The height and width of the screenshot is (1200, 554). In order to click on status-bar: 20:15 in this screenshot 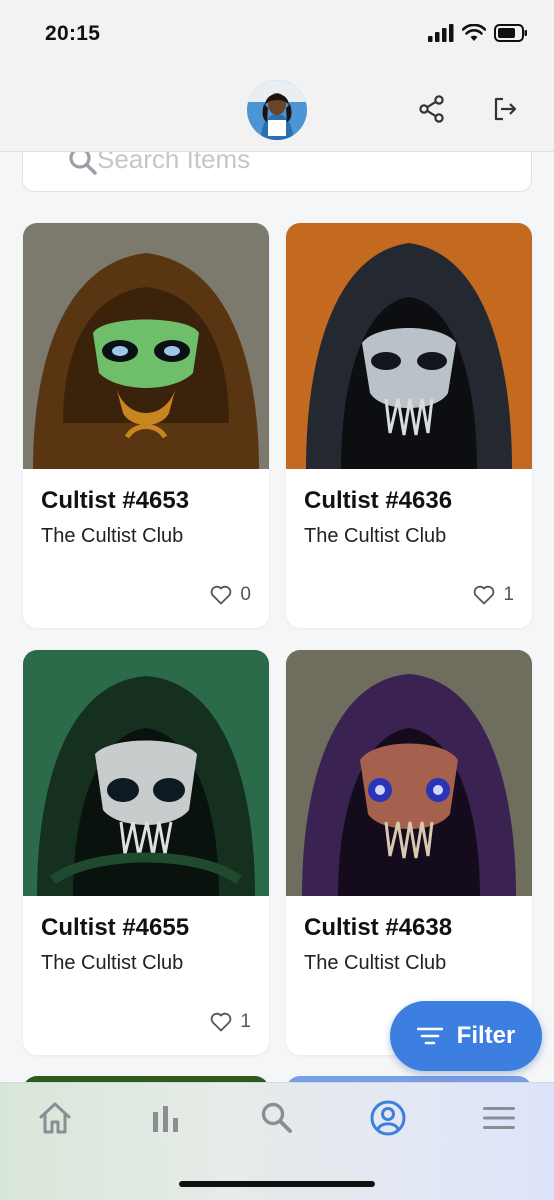, I will do `click(277, 34)`.